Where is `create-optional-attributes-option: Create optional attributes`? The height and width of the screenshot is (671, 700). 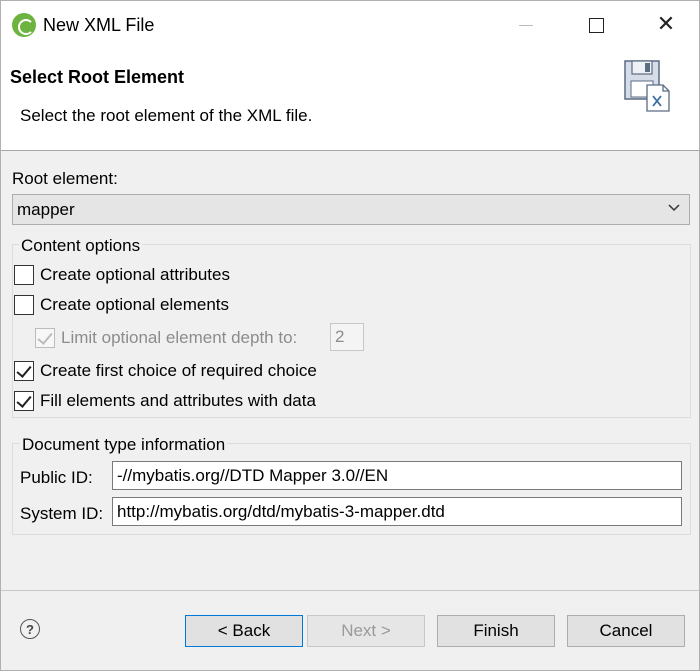
create-optional-attributes-option: Create optional attributes is located at coordinates (122, 275).